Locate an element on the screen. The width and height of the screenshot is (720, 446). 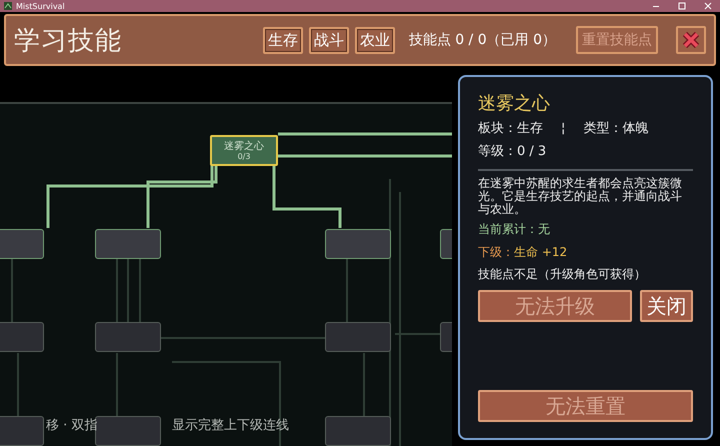
type-text: 类型：体魄 is located at coordinates (615, 128).